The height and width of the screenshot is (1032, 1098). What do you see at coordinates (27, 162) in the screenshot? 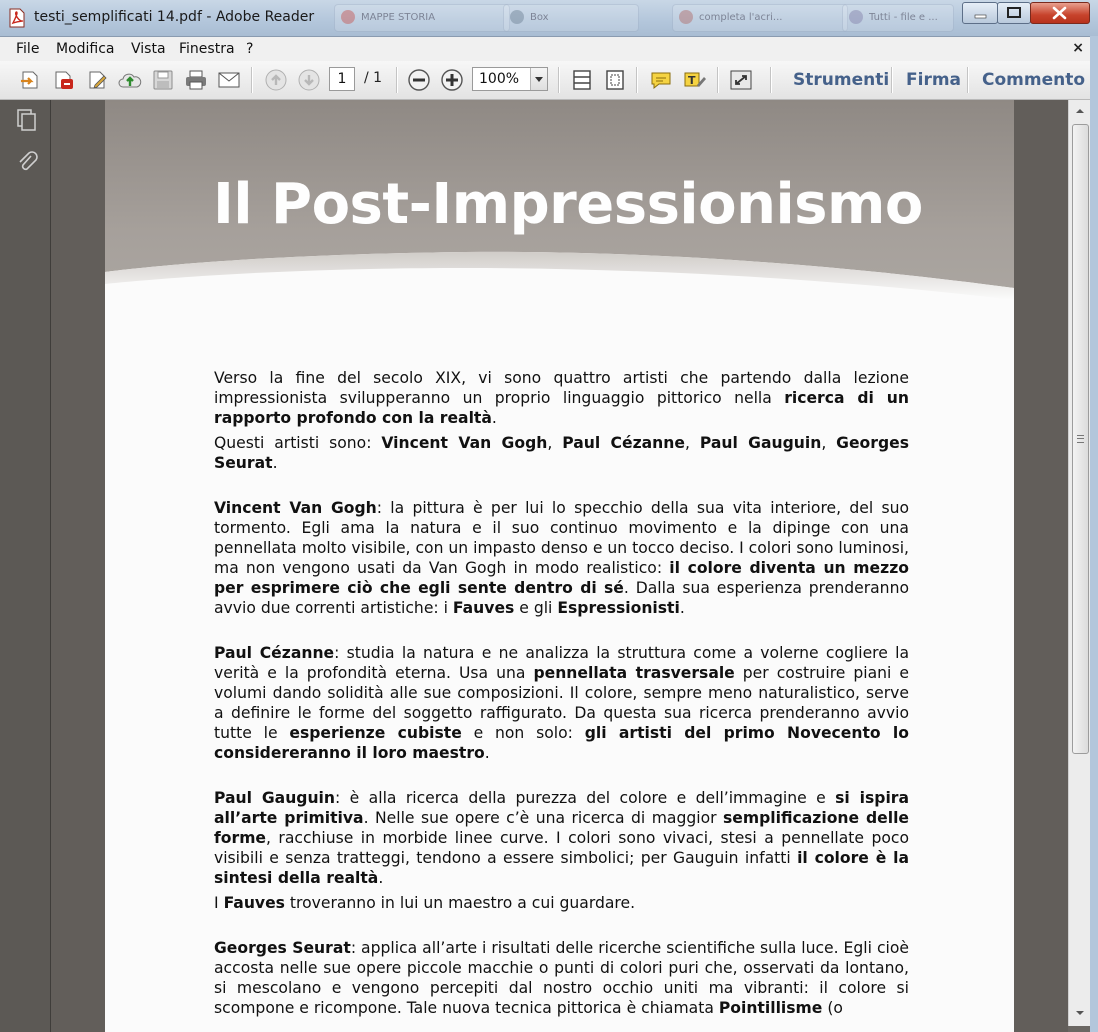
I see `attachments-icon` at bounding box center [27, 162].